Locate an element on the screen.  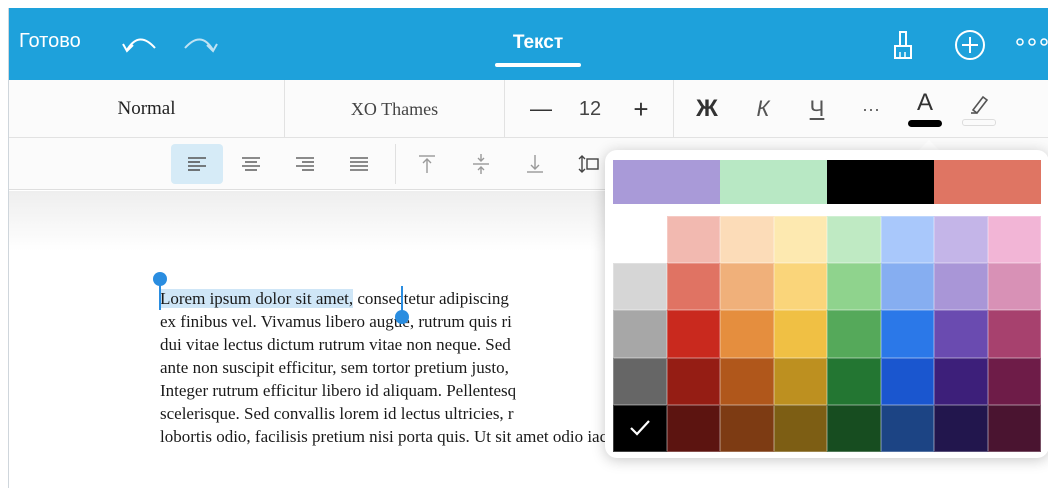
align-center-icon is located at coordinates (251, 164).